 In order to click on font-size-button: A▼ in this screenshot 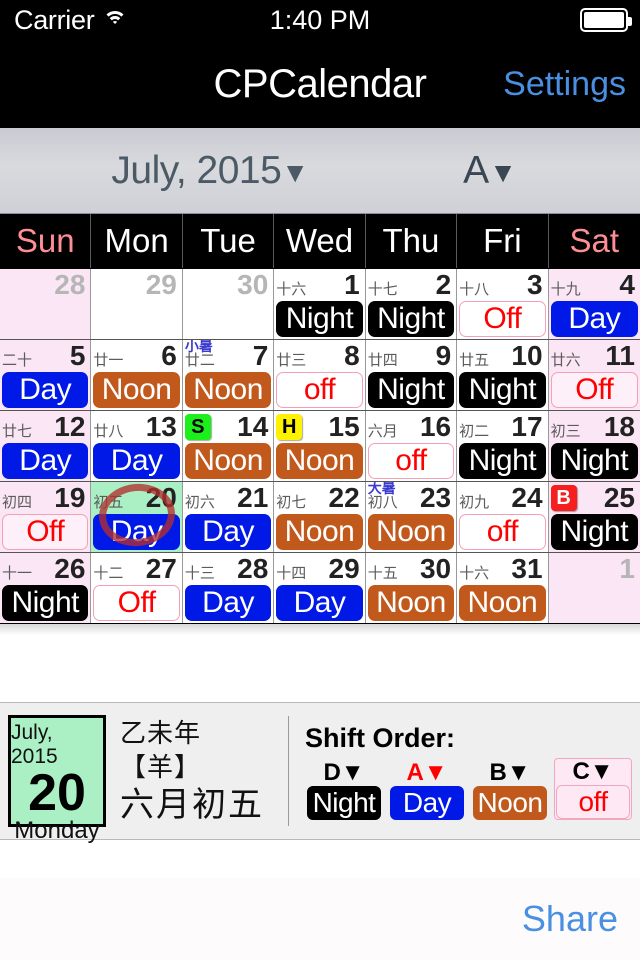, I will do `click(490, 171)`.